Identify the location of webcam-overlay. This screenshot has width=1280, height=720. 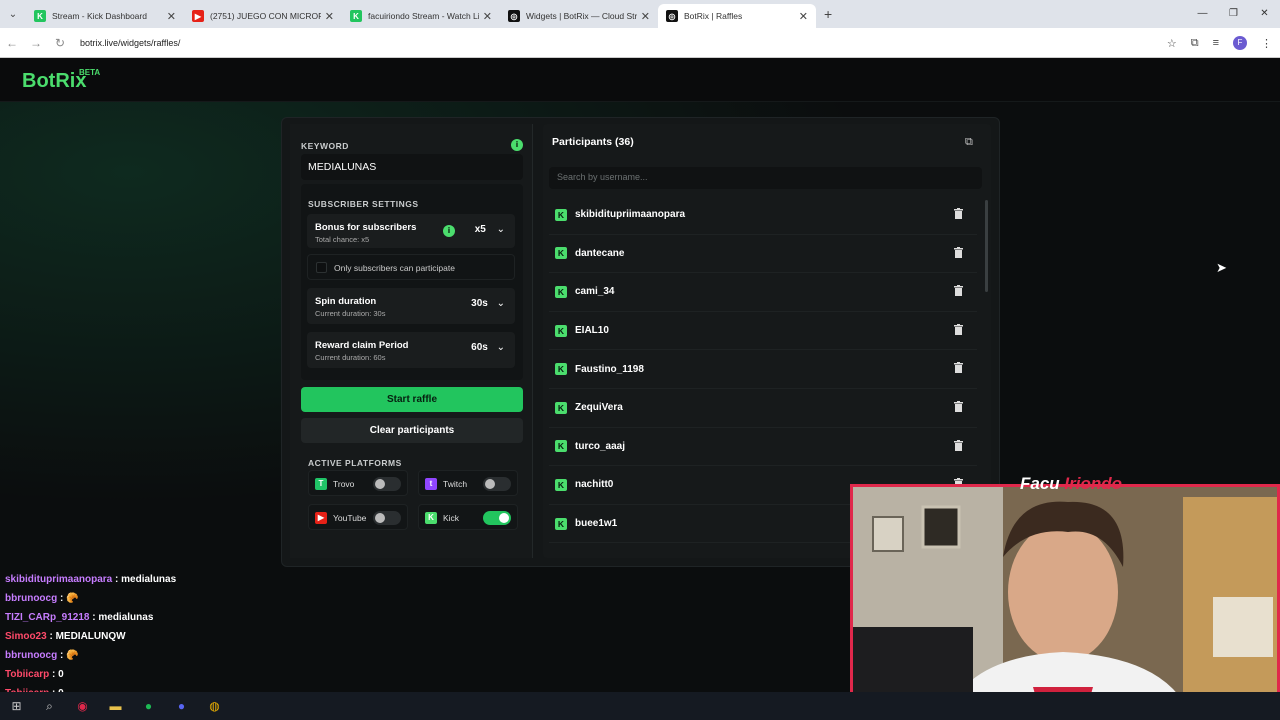
(1065, 602).